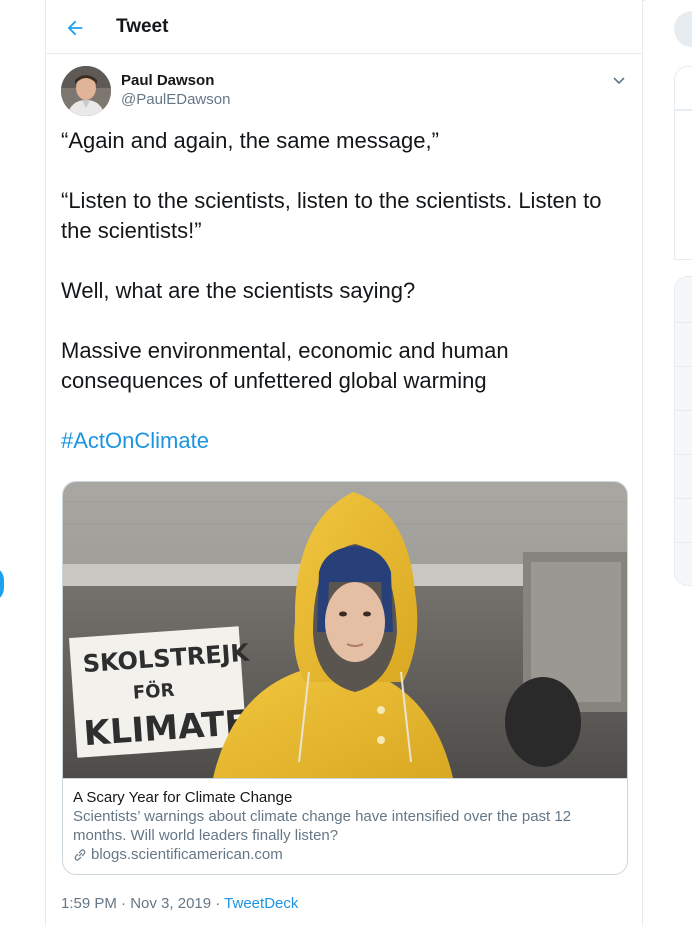 The width and height of the screenshot is (692, 926). I want to click on card-domain: blogs.scientificamerican.com, so click(346, 855).